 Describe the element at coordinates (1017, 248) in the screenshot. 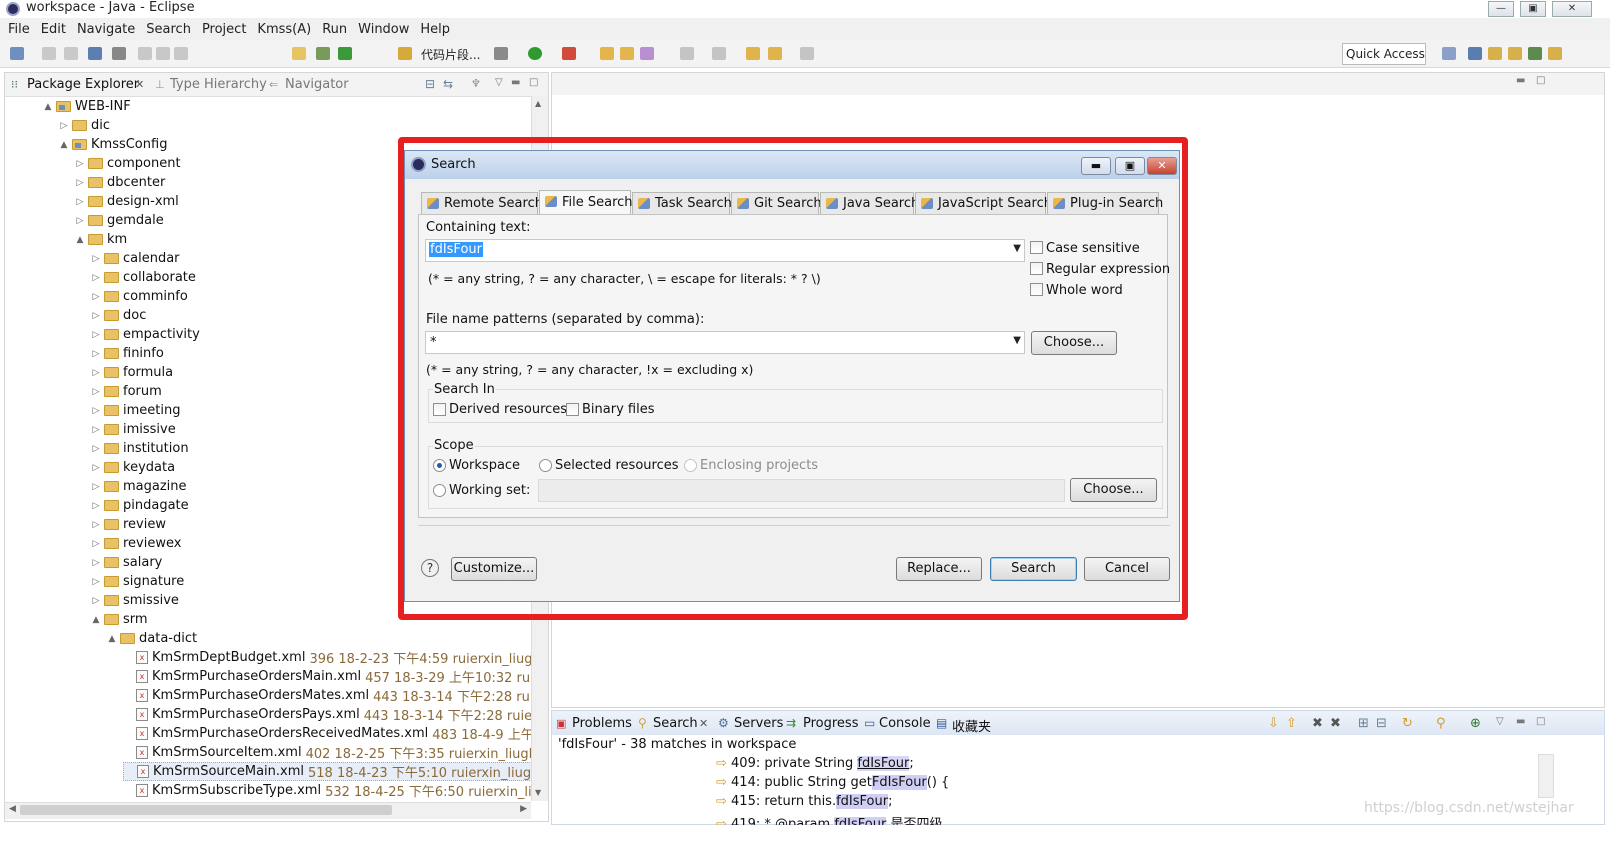

I see `containing-text-dropdown-icon: ▼` at that location.